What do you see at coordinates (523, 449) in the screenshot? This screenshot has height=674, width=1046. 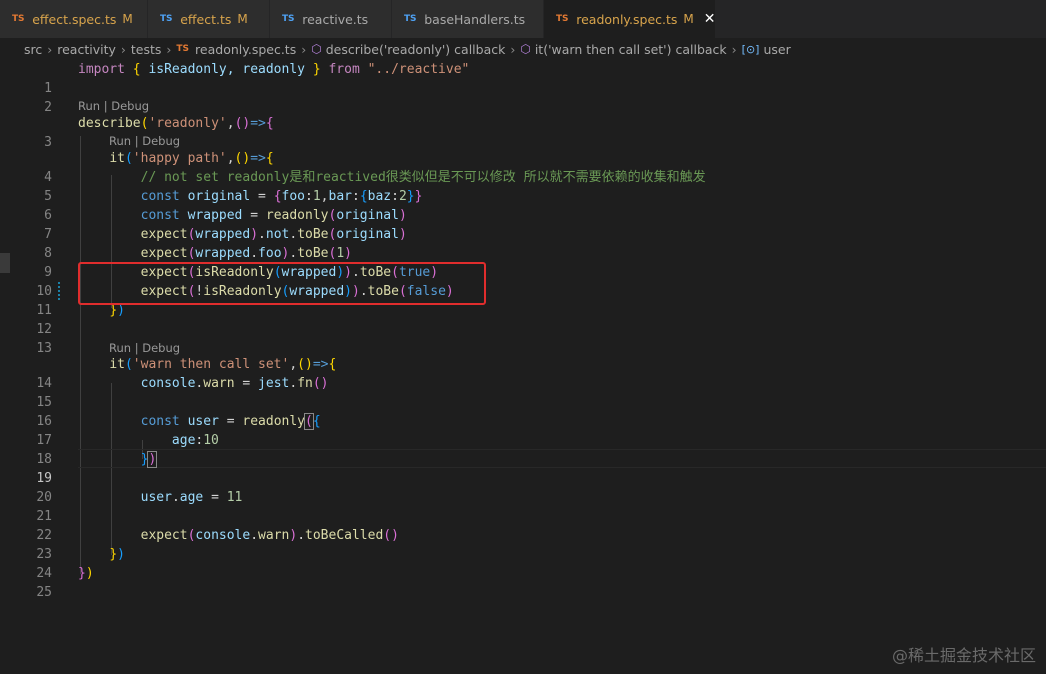 I see `code-line: 18 age:10` at bounding box center [523, 449].